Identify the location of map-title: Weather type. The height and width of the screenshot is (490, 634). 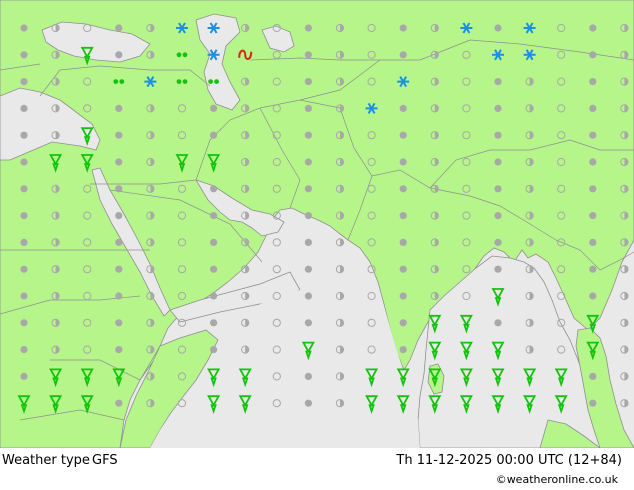
(46, 460).